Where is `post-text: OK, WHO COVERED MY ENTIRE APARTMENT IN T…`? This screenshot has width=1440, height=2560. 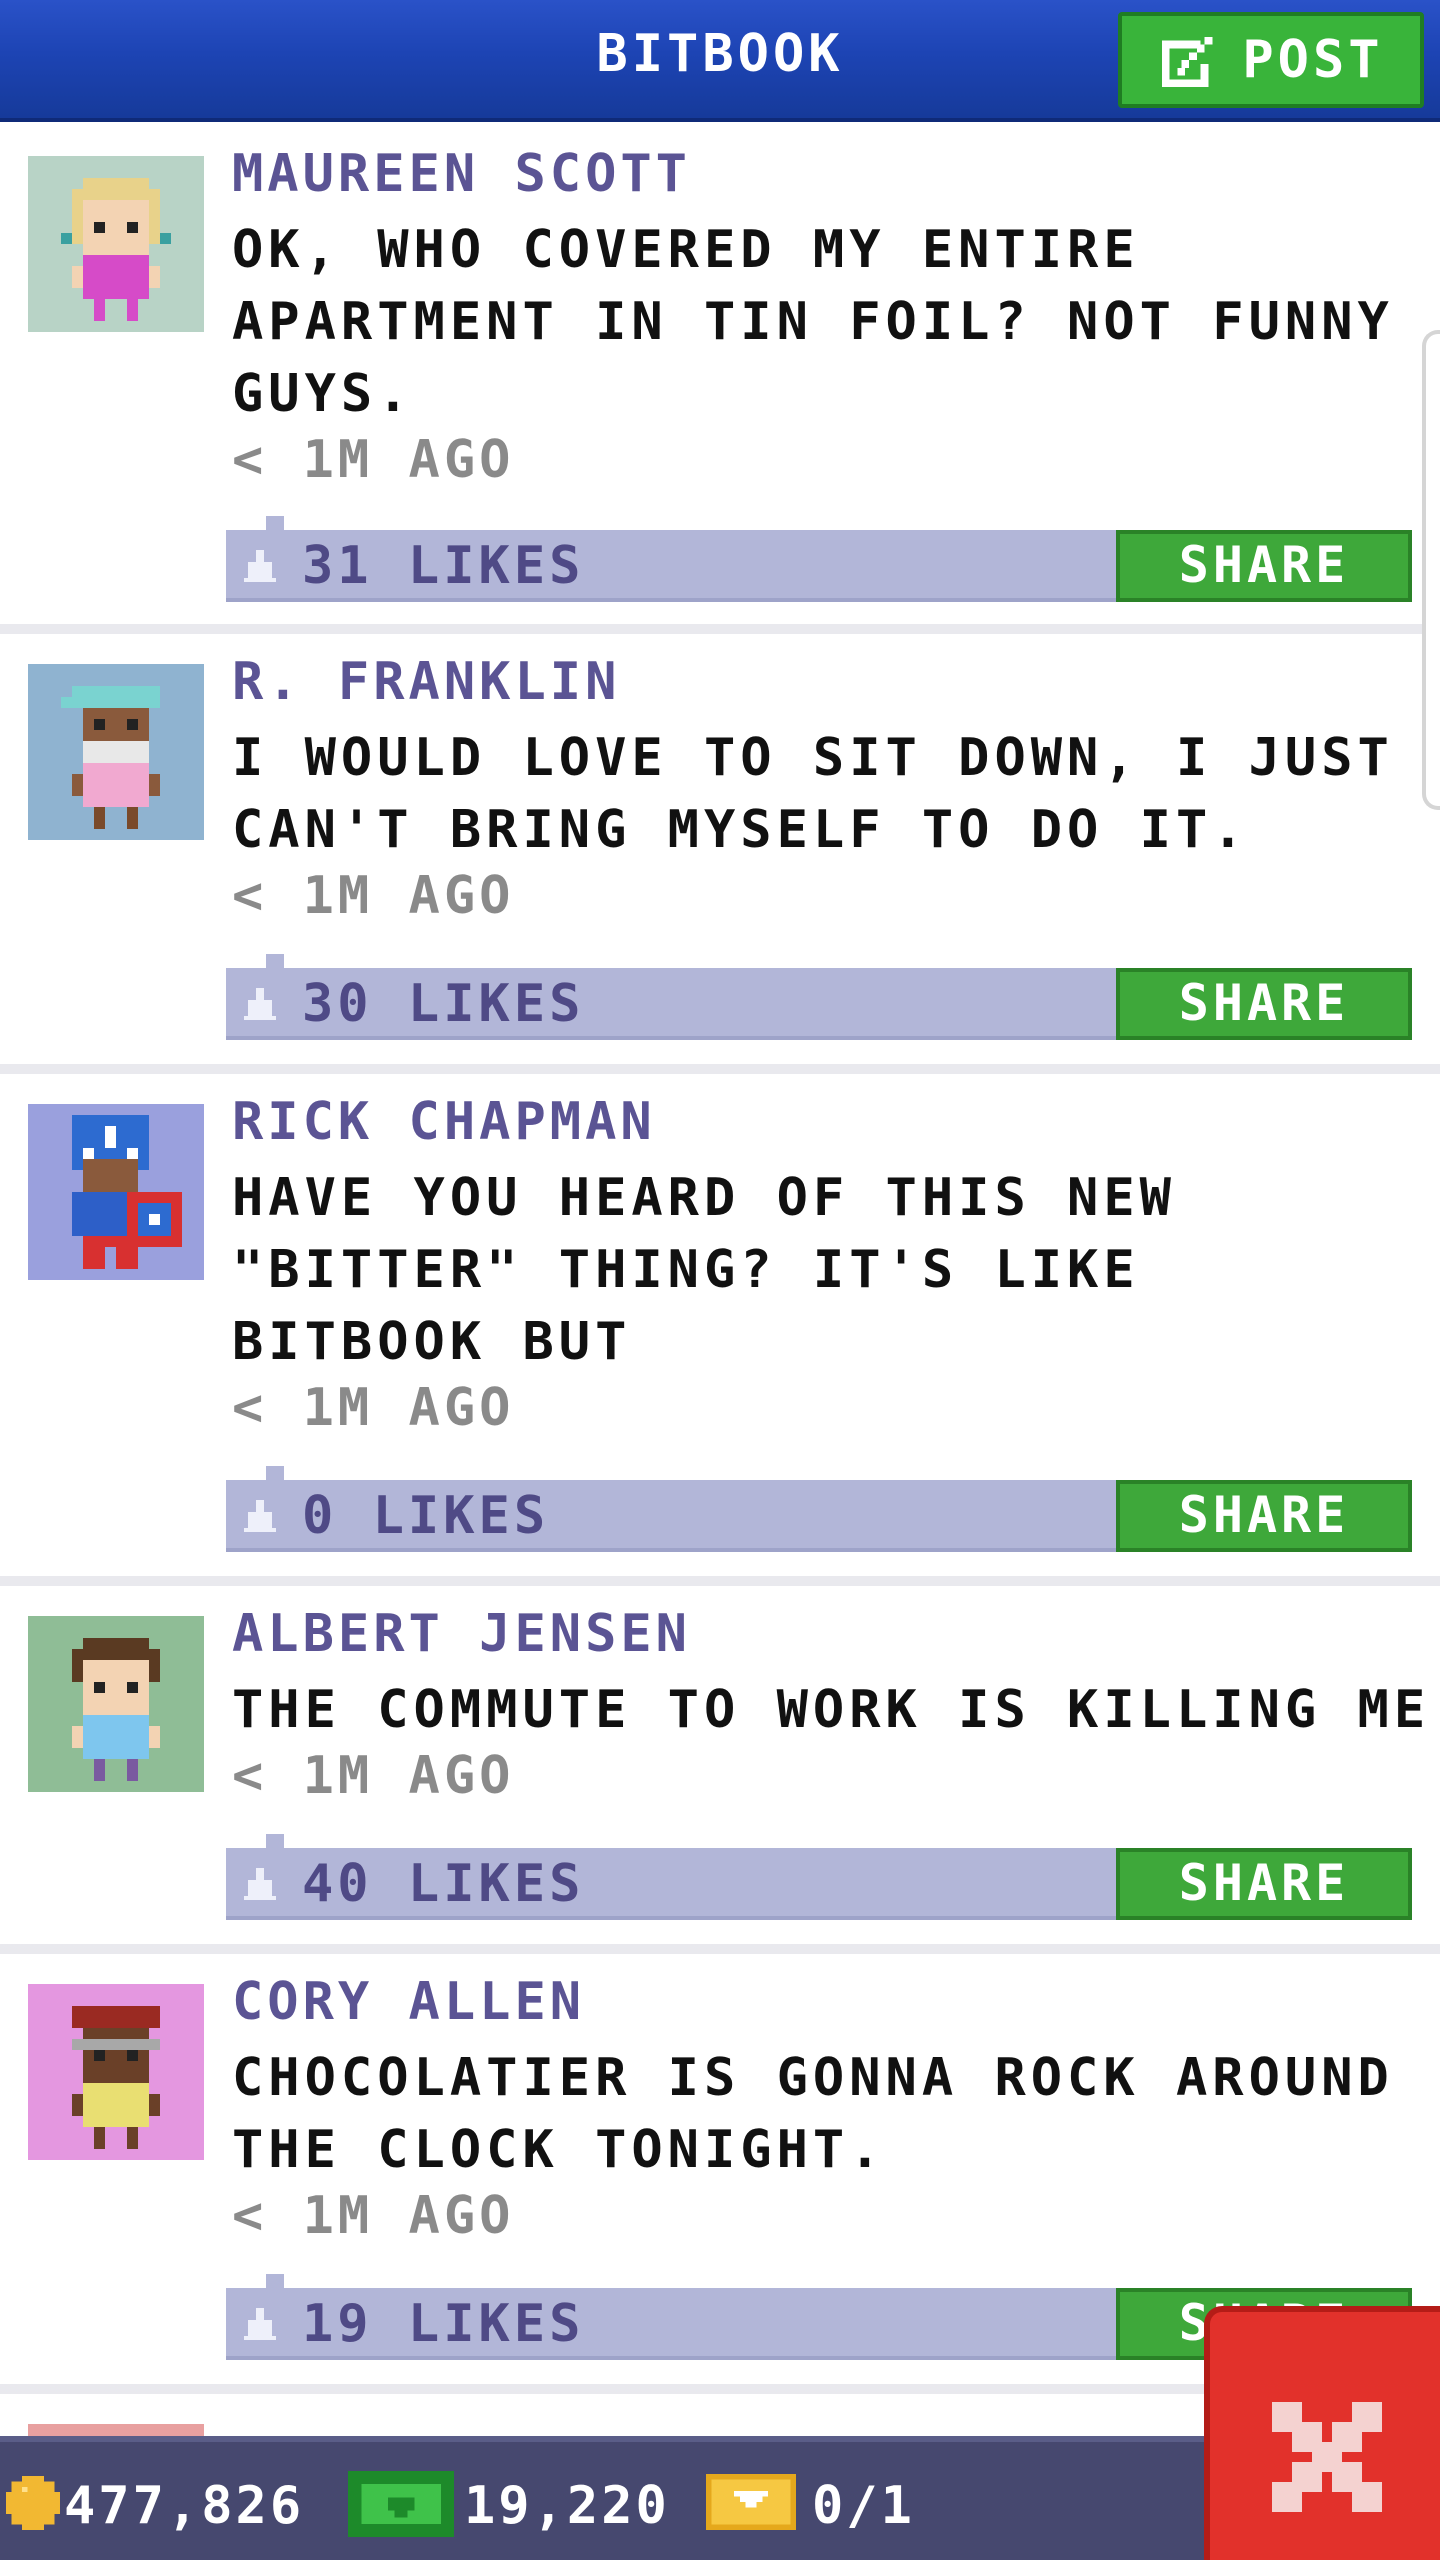 post-text: OK, WHO COVERED MY ENTIRE APARTMENT IN T… is located at coordinates (813, 322).